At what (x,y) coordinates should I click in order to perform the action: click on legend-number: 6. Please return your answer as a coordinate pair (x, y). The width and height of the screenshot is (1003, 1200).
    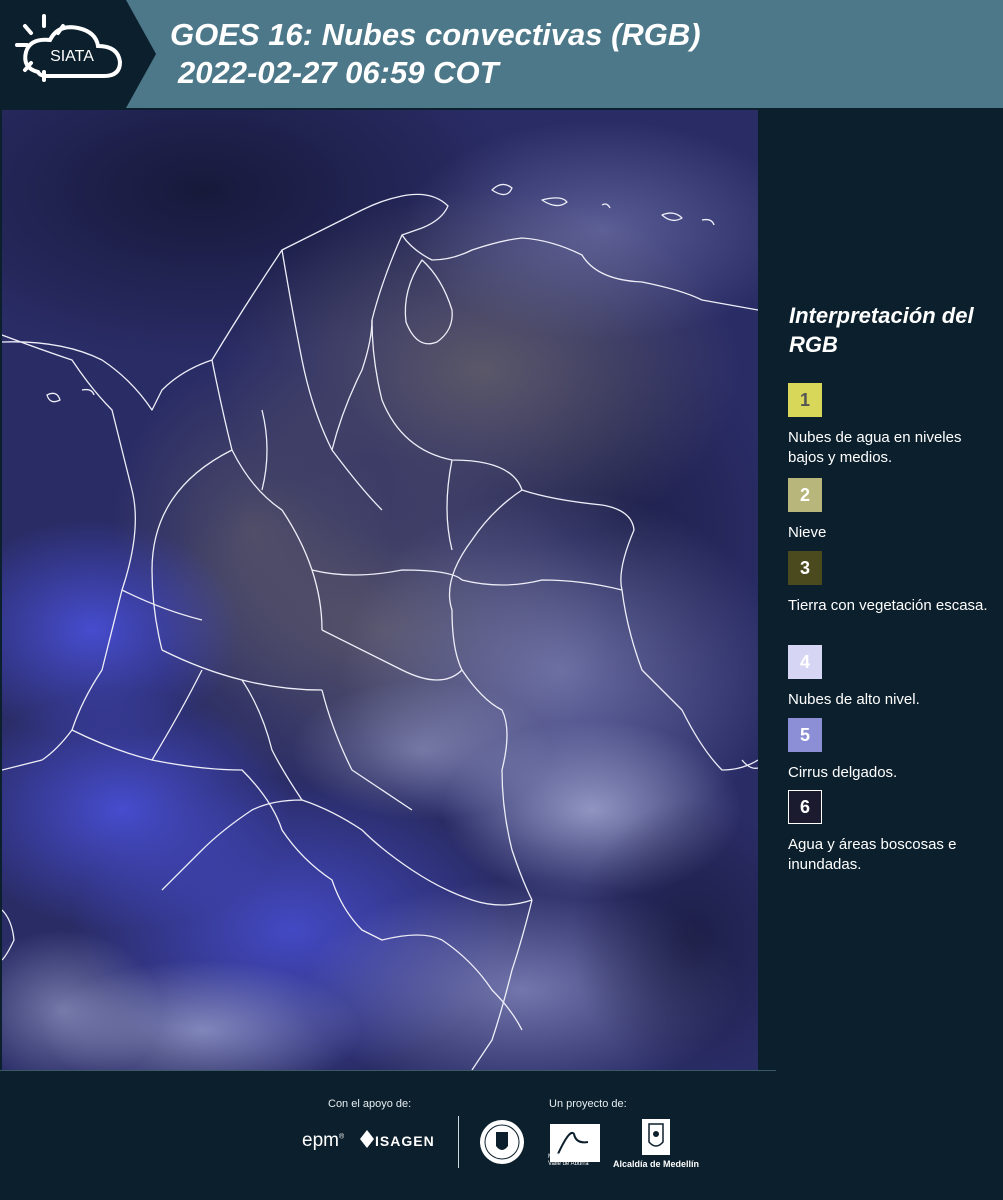
    Looking at the image, I should click on (804, 806).